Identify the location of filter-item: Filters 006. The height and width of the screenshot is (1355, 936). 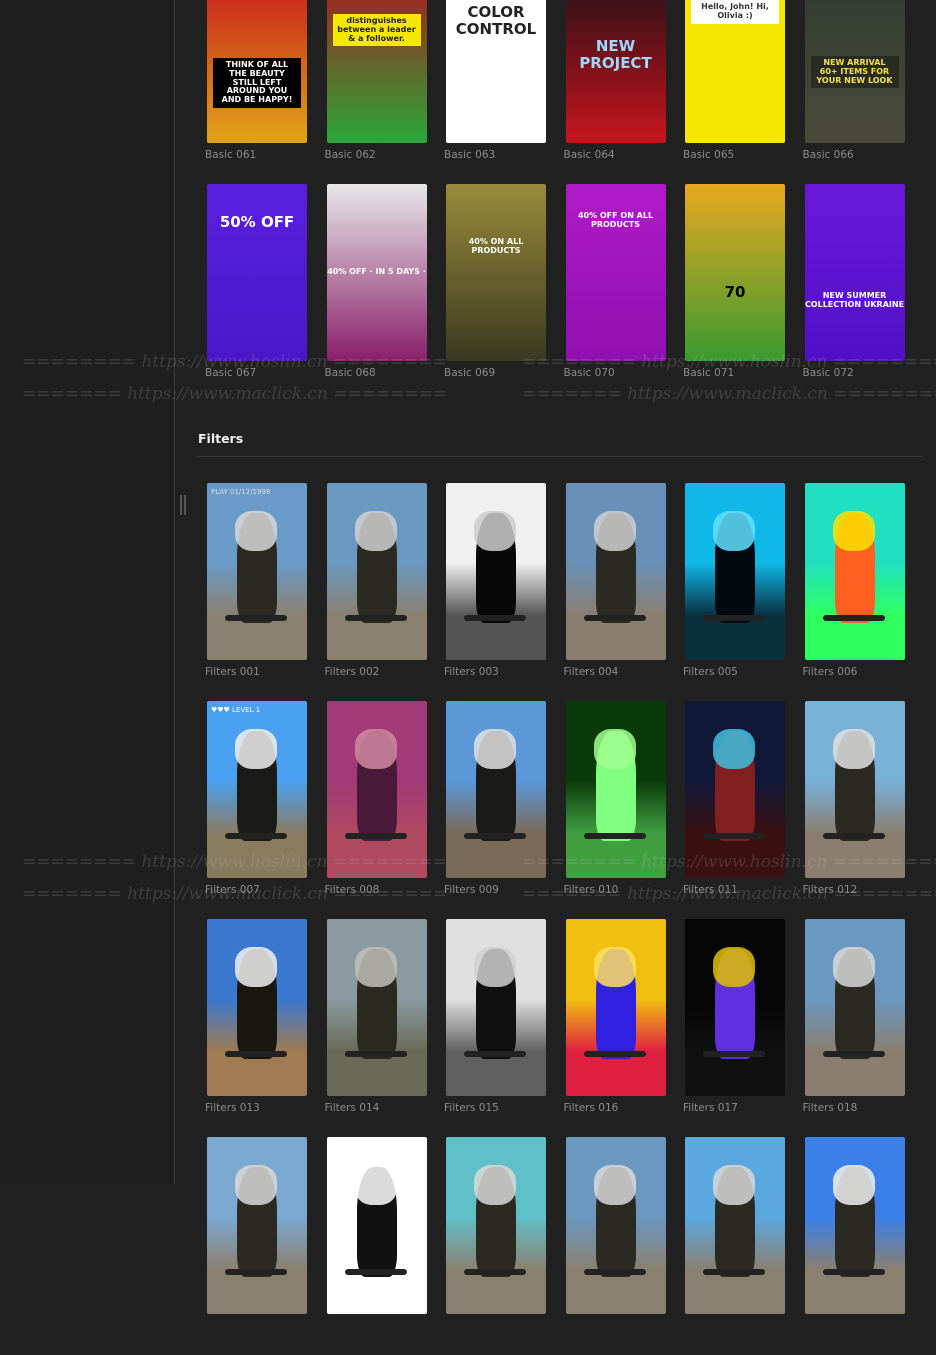
(854, 592).